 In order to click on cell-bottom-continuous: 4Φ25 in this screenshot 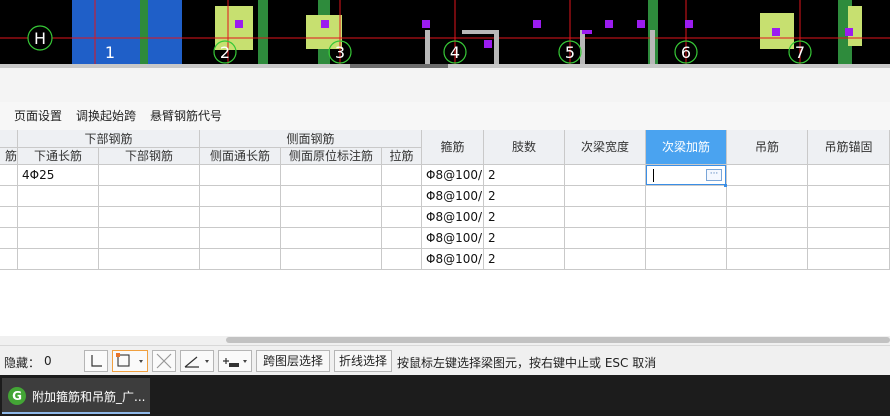, I will do `click(58, 175)`.